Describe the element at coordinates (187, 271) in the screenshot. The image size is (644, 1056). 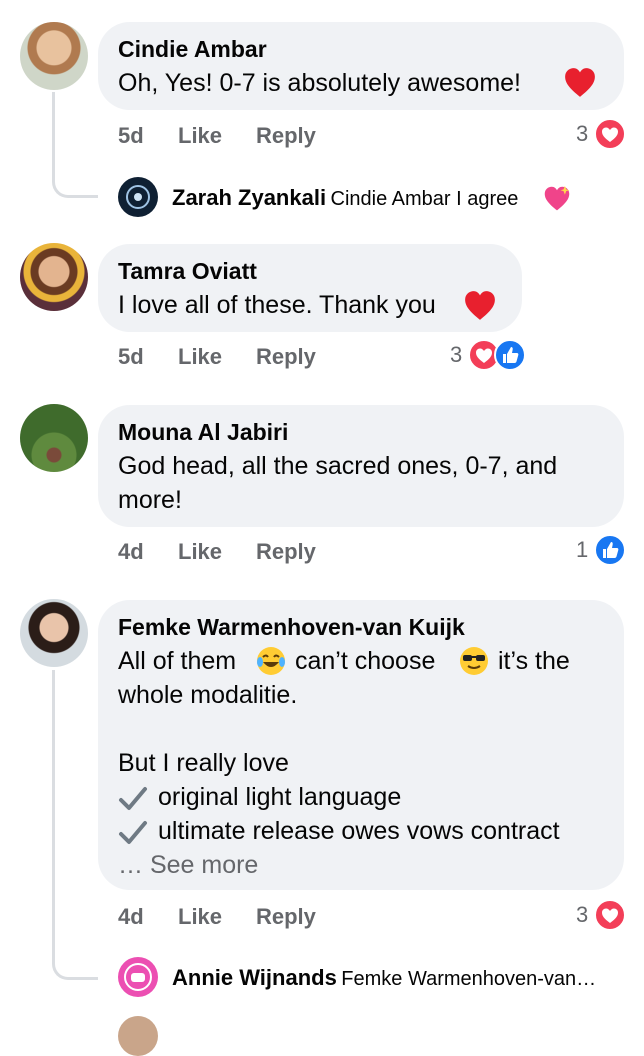
I see `comment-author: Tamra Oviatt` at that location.